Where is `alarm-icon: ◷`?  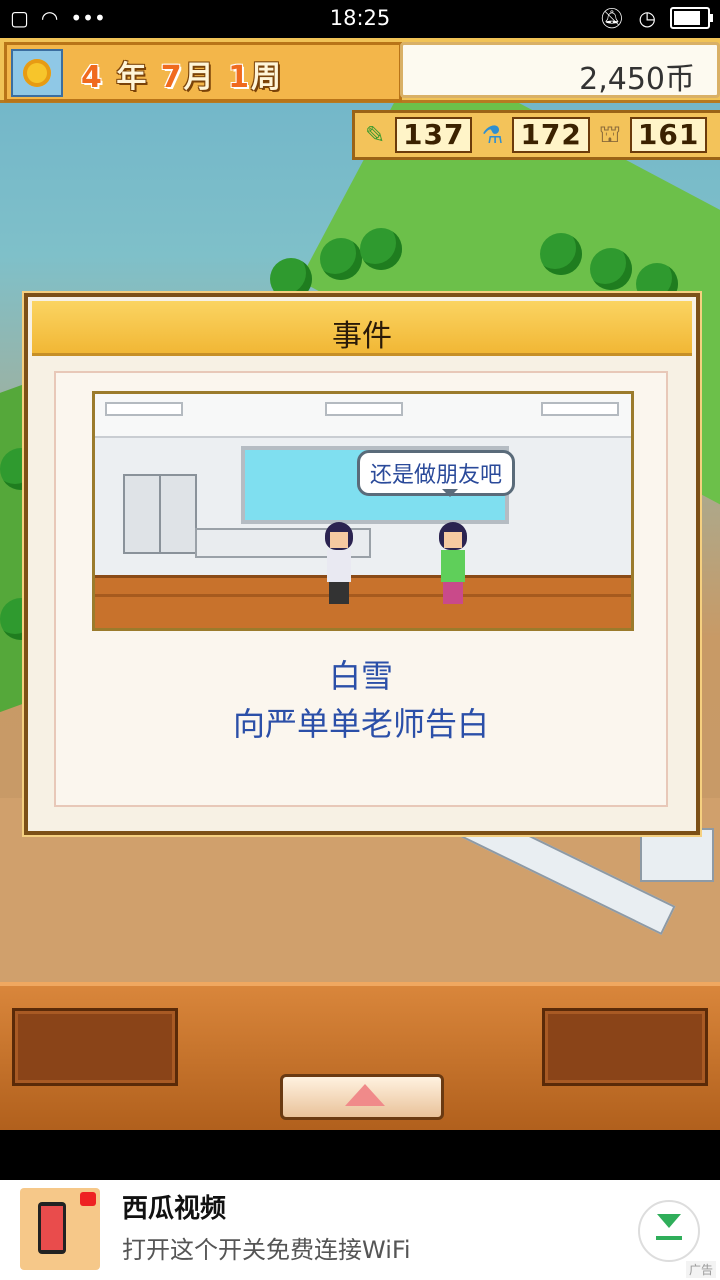 alarm-icon: ◷ is located at coordinates (647, 18).